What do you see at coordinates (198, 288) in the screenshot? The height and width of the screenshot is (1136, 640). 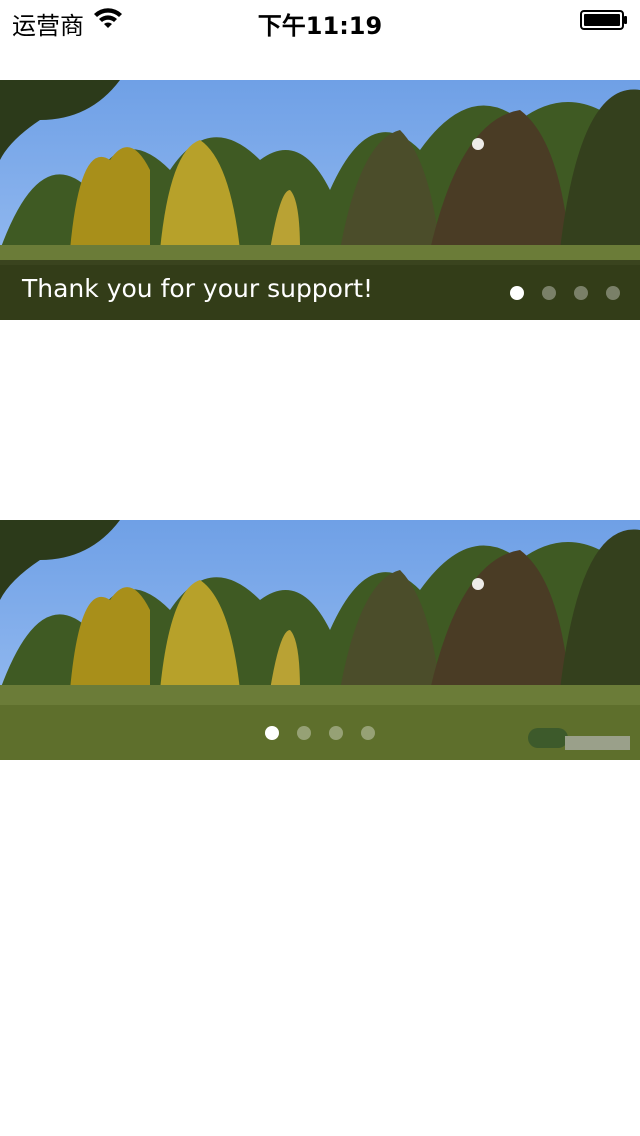 I see `banner-caption: Thank you for your support!` at bounding box center [198, 288].